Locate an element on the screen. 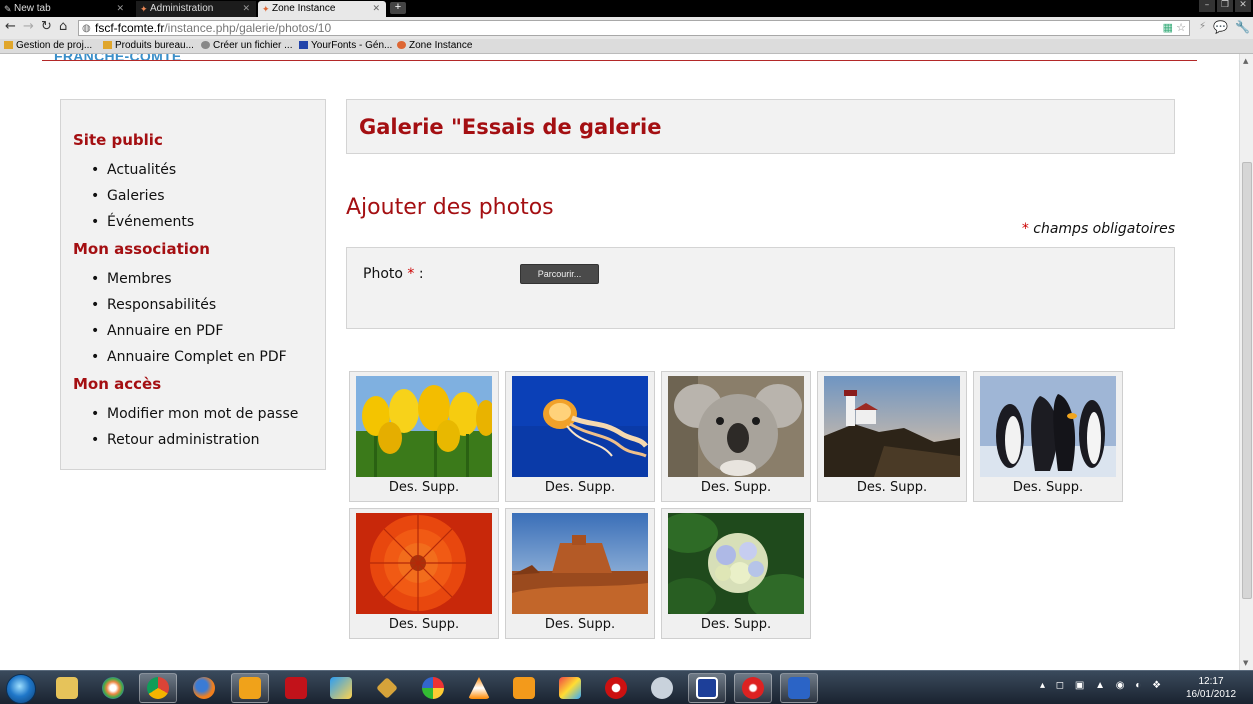 The width and height of the screenshot is (1253, 704). back-icon: ← is located at coordinates (10, 27).